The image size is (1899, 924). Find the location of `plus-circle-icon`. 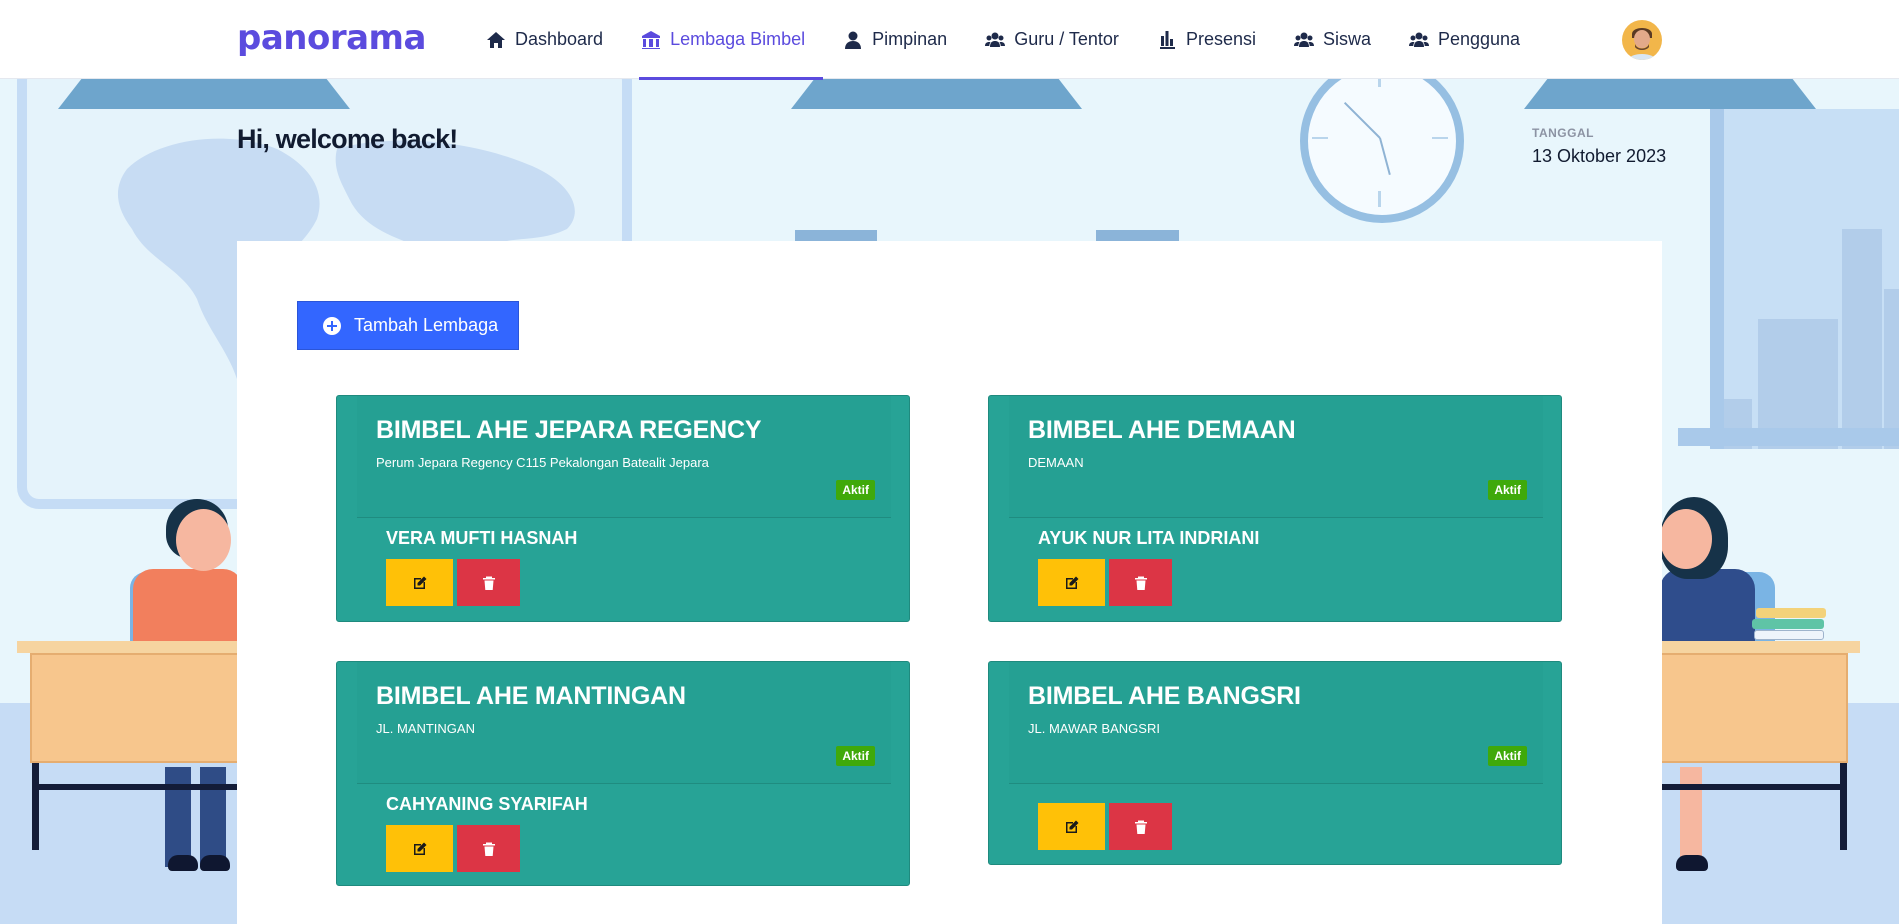

plus-circle-icon is located at coordinates (332, 325).